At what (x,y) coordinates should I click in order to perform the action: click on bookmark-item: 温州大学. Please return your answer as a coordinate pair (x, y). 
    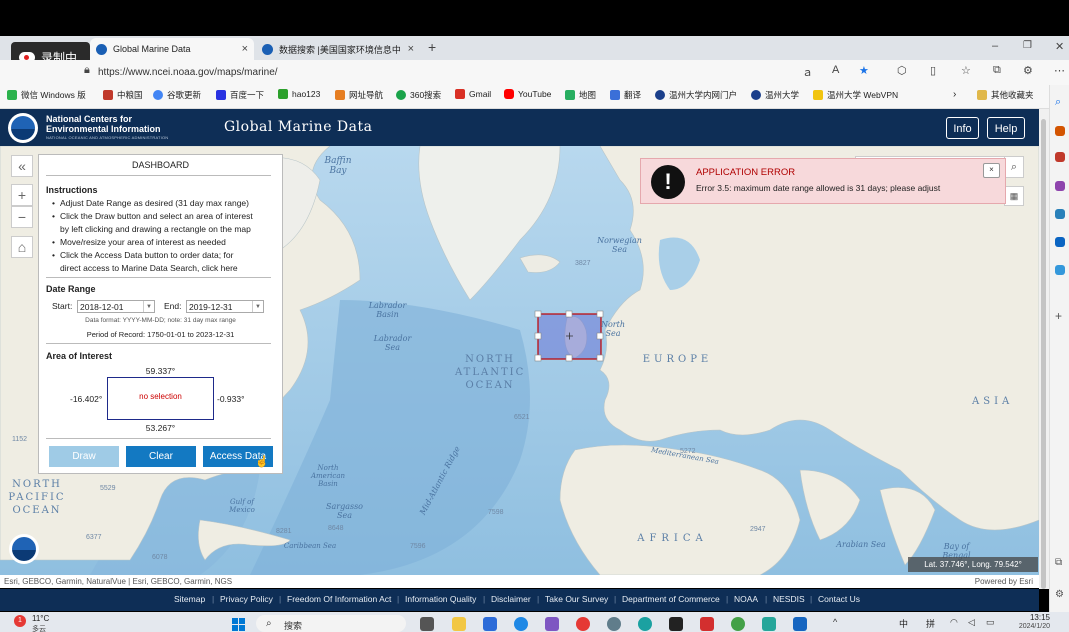
    Looking at the image, I should click on (775, 95).